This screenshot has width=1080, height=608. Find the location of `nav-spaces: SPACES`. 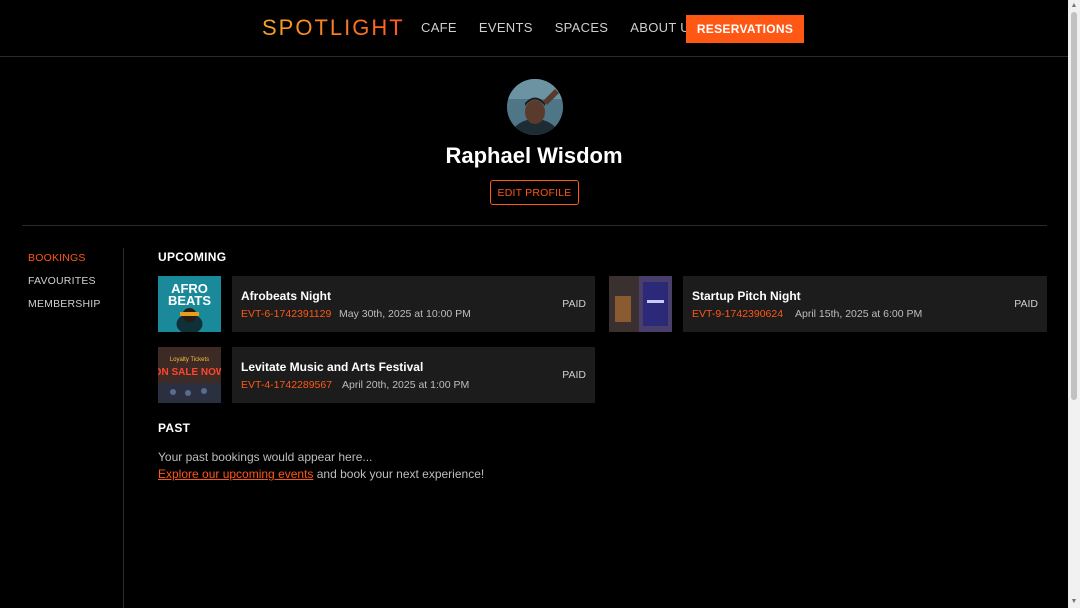

nav-spaces: SPACES is located at coordinates (582, 27).